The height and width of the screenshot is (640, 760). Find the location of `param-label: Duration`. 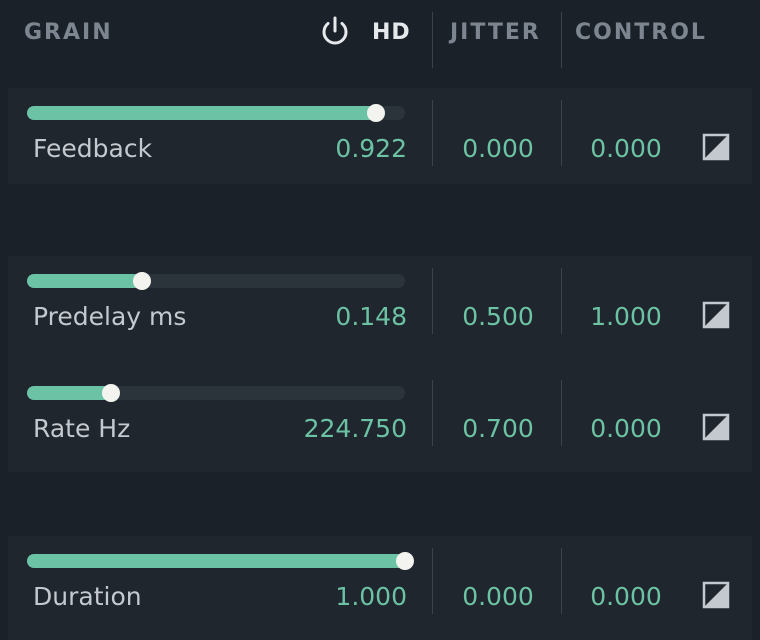

param-label: Duration is located at coordinates (87, 596).